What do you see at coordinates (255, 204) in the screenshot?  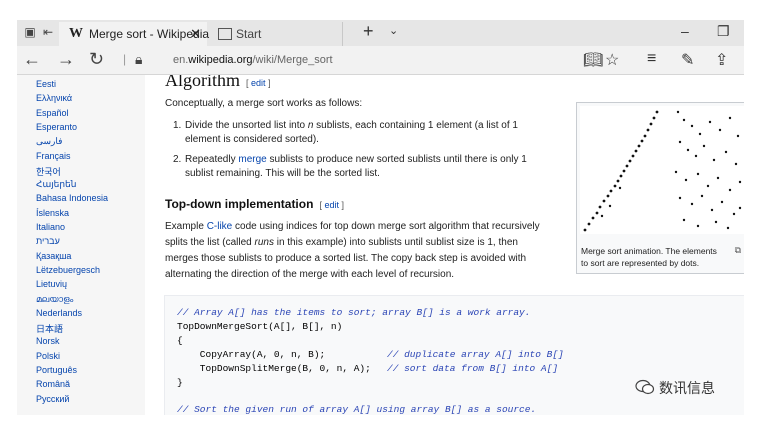 I see `section-heading-top-down: Top-down implementation[ edit ]` at bounding box center [255, 204].